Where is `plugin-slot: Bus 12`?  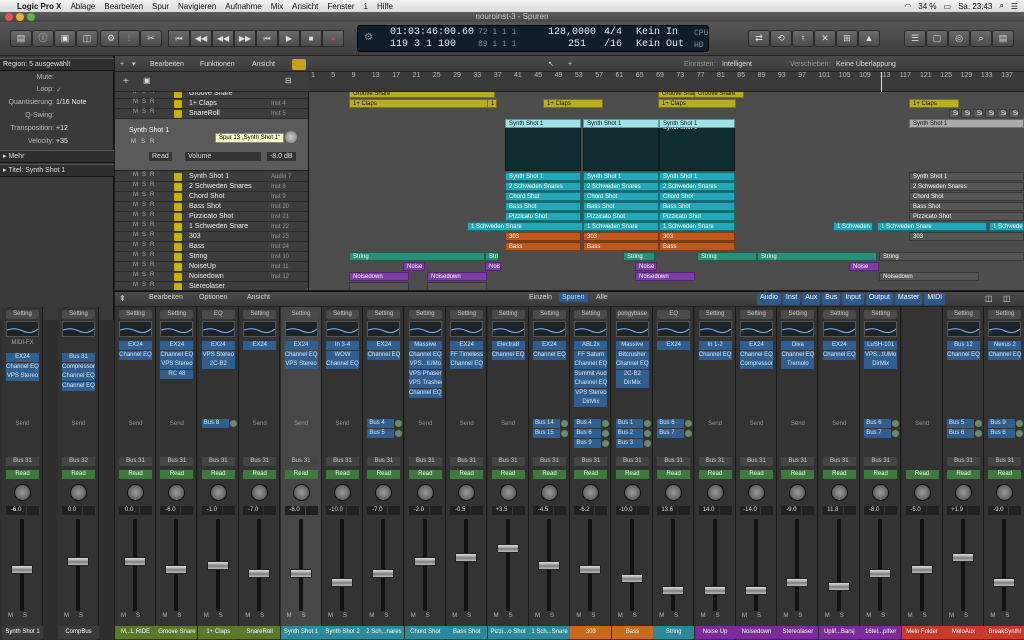 plugin-slot: Bus 12 is located at coordinates (963, 345).